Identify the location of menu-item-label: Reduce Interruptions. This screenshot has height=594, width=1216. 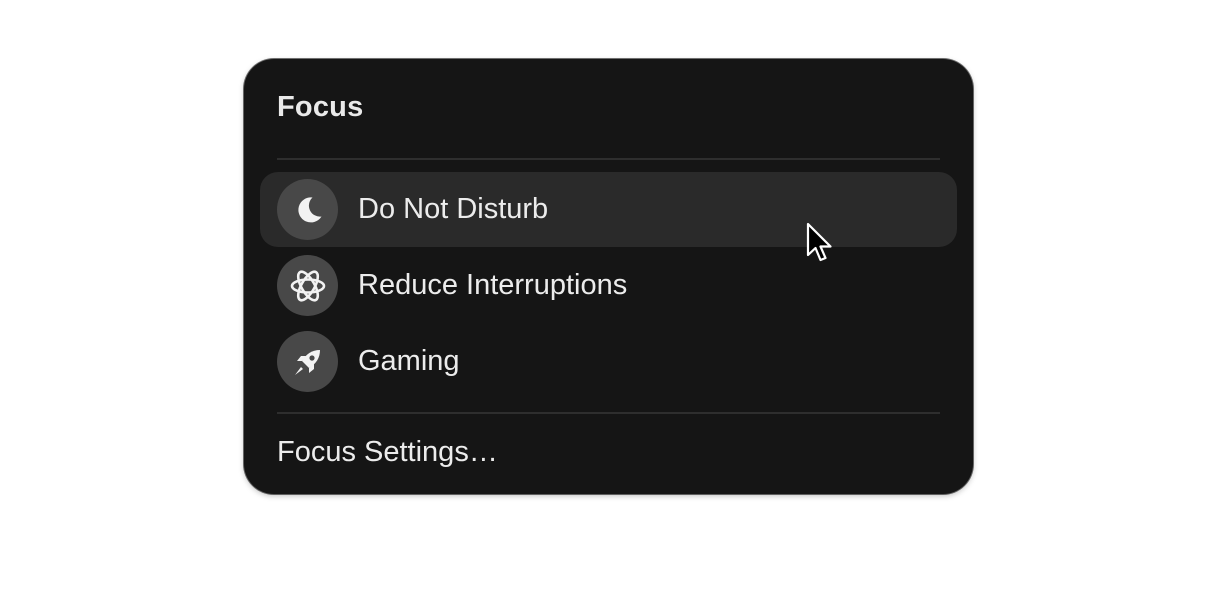
(493, 285).